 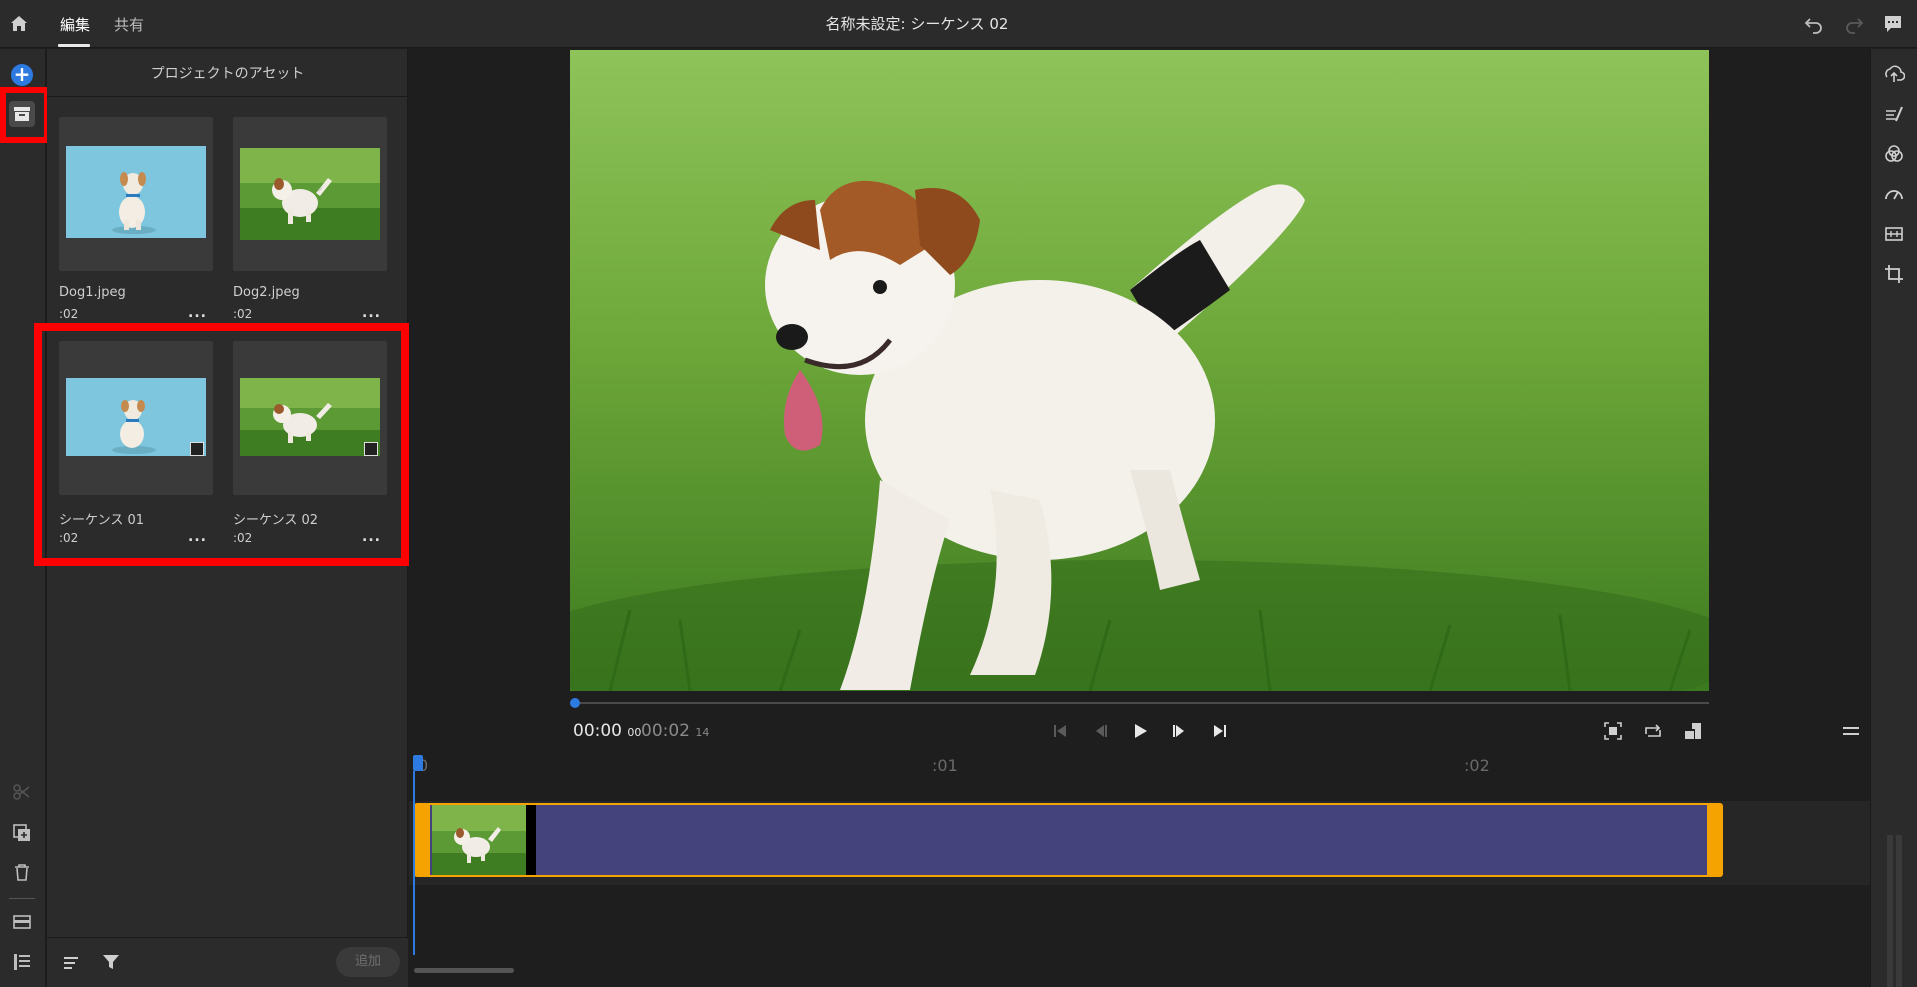 What do you see at coordinates (1895, 911) in the screenshot?
I see `audio-meter` at bounding box center [1895, 911].